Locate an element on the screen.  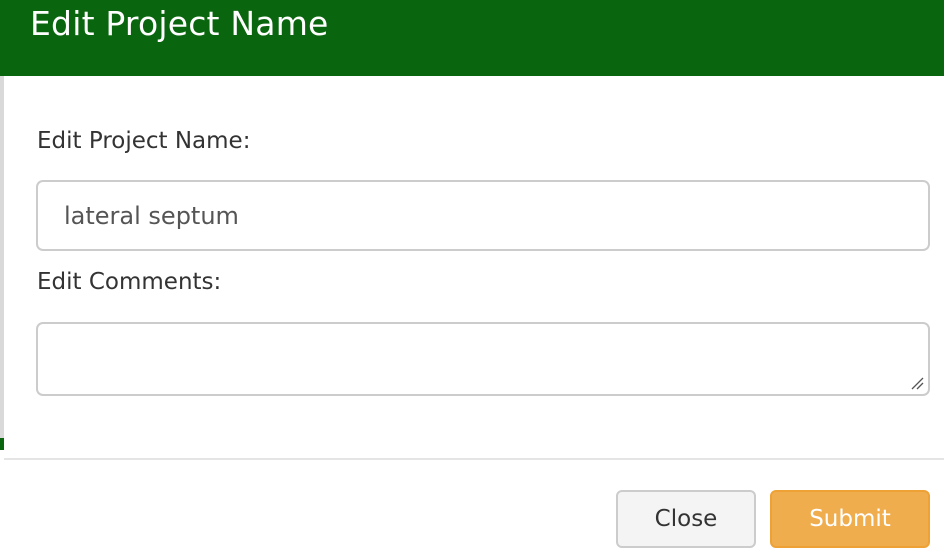
comments-label: Edit Comments: is located at coordinates (129, 282).